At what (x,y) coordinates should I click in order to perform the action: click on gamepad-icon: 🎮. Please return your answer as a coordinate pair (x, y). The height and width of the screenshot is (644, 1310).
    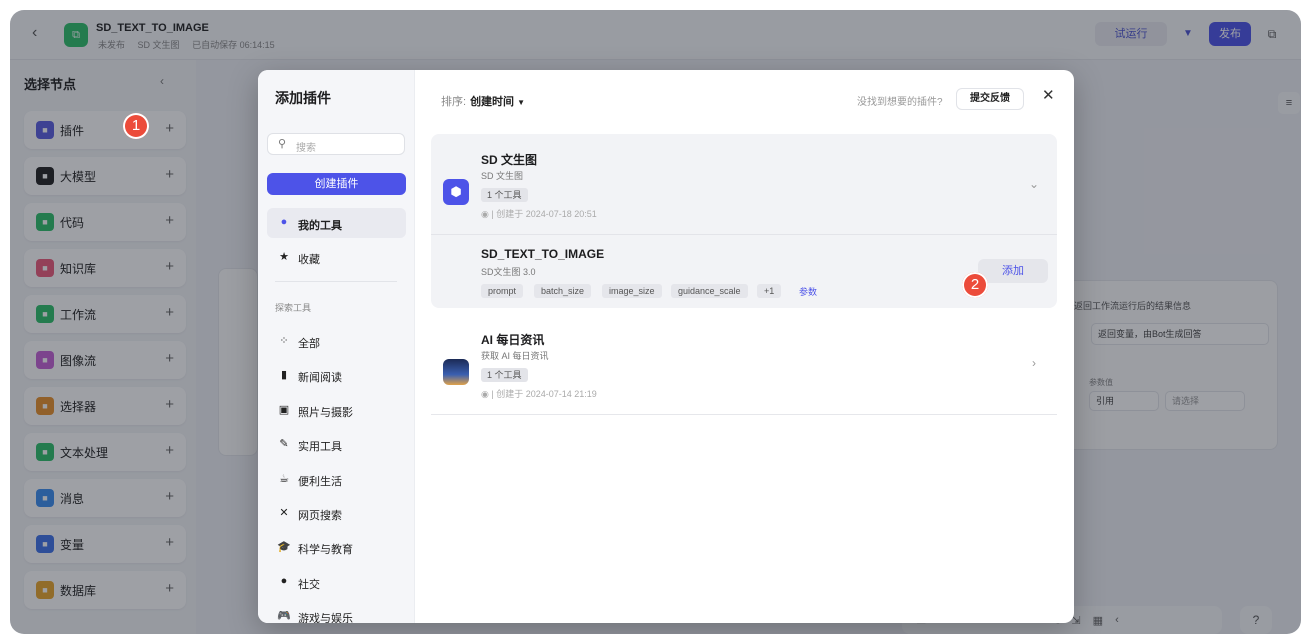
    Looking at the image, I should click on (284, 616).